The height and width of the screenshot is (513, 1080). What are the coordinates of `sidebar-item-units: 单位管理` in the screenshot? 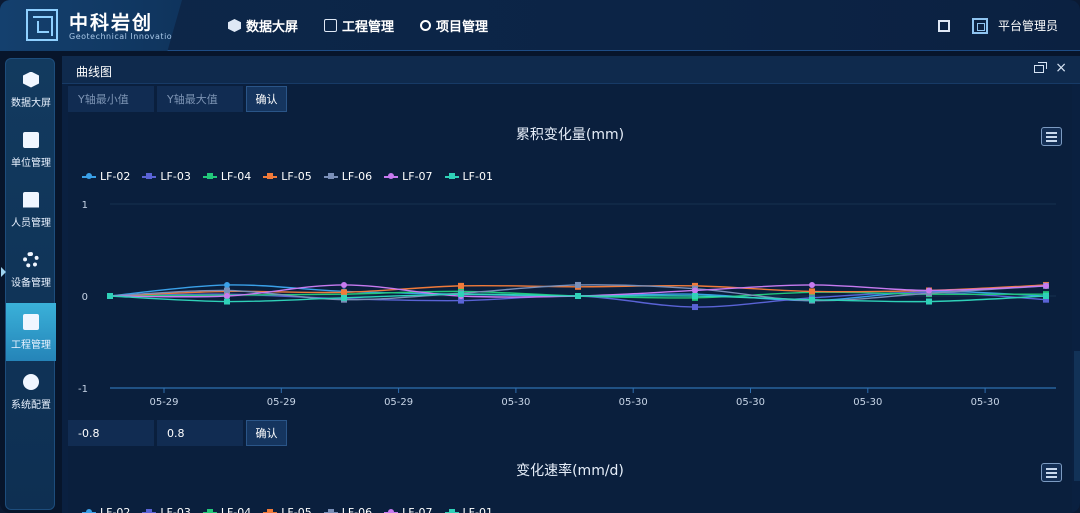 It's located at (31, 150).